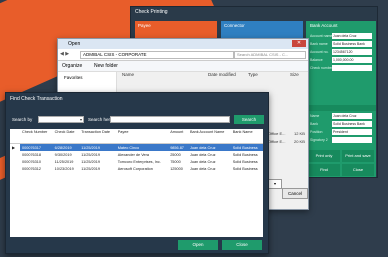 The height and width of the screenshot is (257, 388). Describe the element at coordinates (352, 68) in the screenshot. I see `check-number-field` at that location.